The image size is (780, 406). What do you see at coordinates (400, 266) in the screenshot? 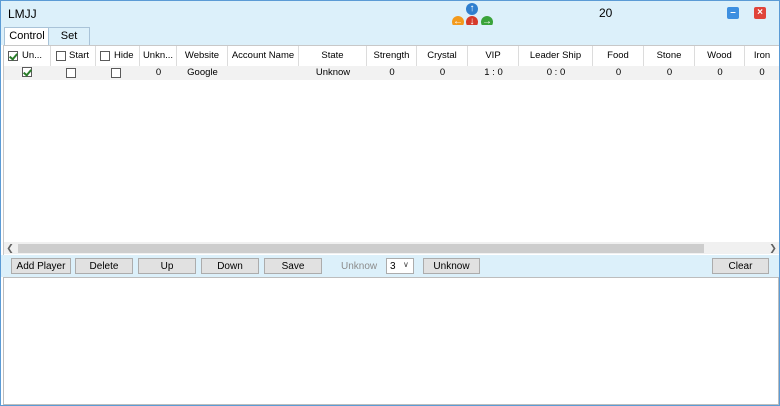
I see `count-select: 3 ∨` at bounding box center [400, 266].